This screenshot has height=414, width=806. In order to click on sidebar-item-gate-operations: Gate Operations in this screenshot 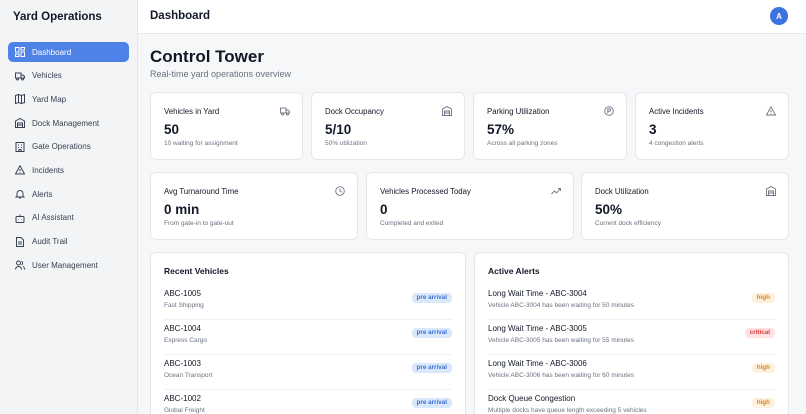, I will do `click(68, 147)`.